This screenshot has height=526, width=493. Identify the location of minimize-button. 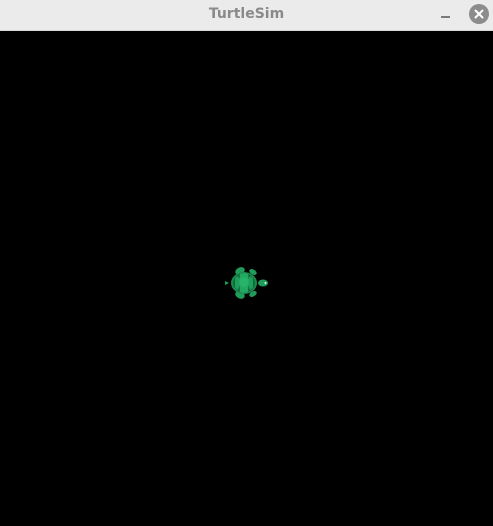
(446, 16).